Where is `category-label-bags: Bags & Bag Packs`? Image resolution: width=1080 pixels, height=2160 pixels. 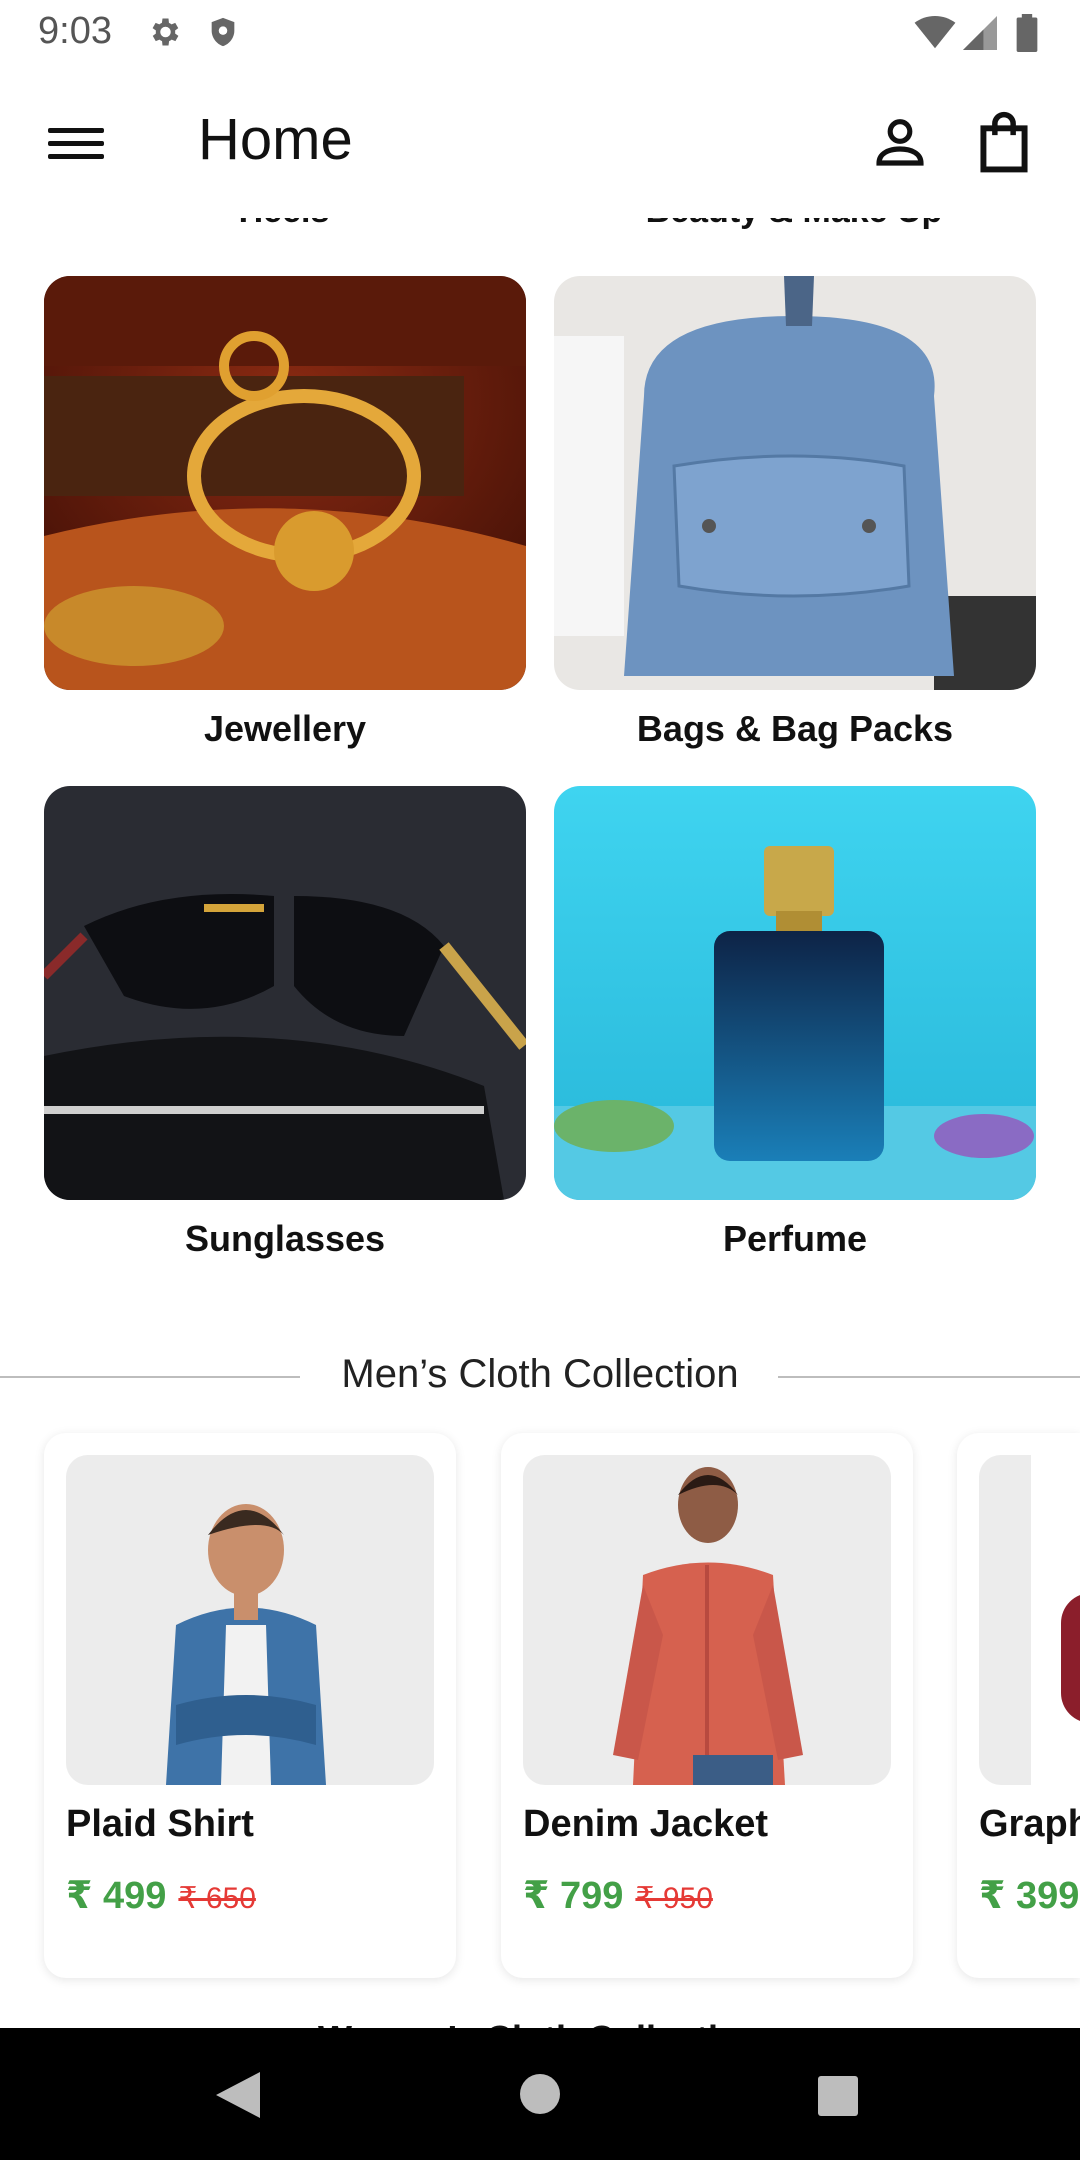 category-label-bags: Bags & Bag Packs is located at coordinates (795, 728).